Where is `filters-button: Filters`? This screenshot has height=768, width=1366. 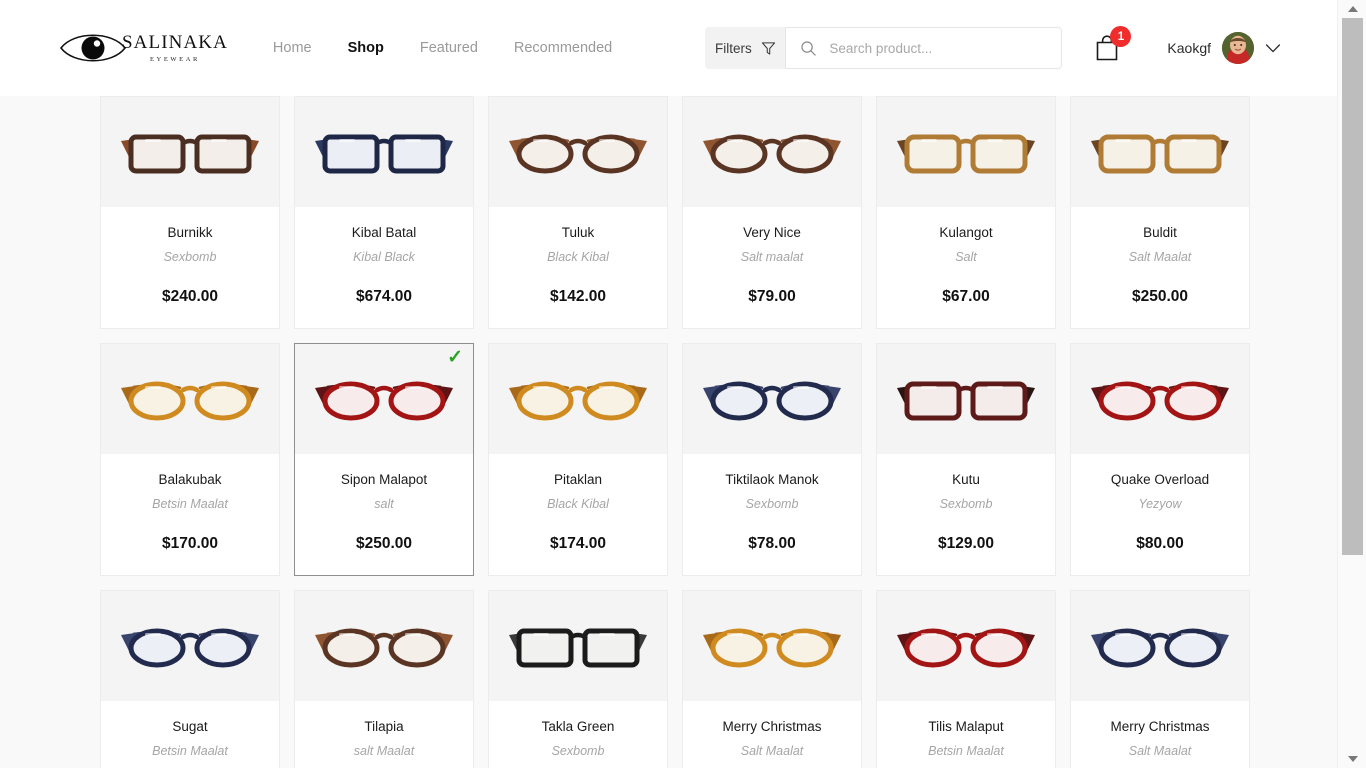 filters-button: Filters is located at coordinates (745, 48).